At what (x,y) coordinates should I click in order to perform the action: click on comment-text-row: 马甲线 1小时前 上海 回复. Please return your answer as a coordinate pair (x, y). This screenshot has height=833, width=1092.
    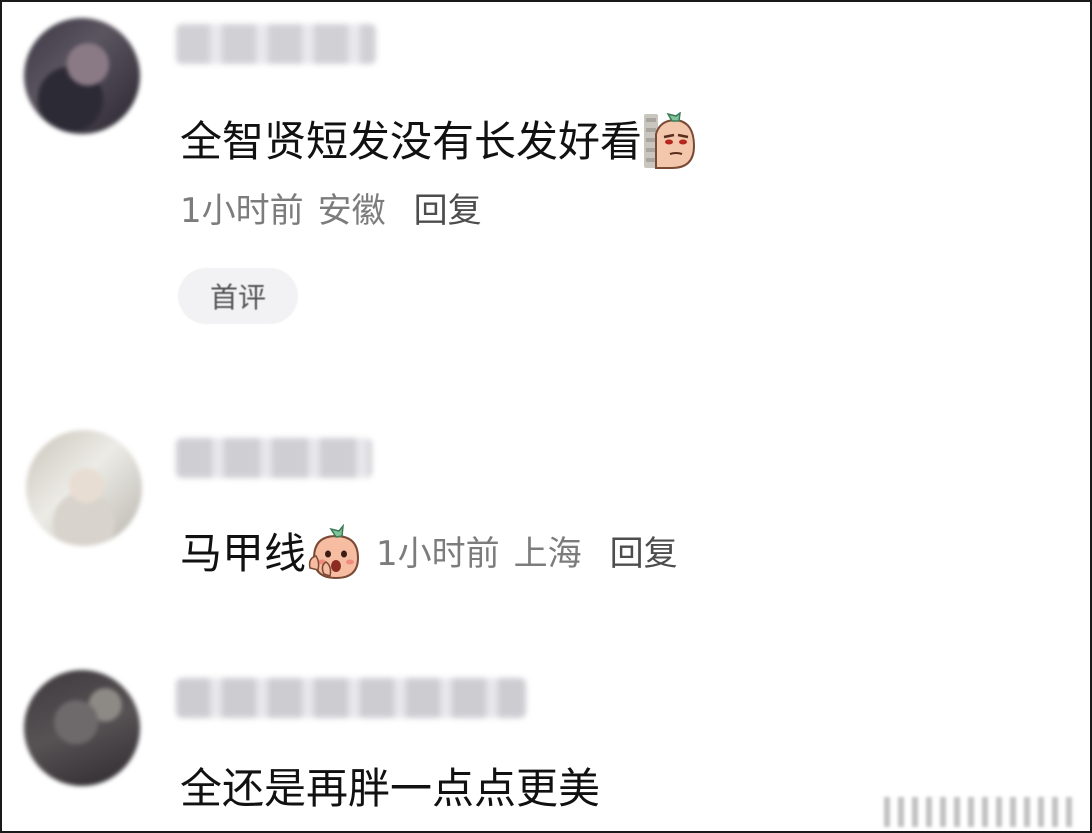
    Looking at the image, I should click on (429, 553).